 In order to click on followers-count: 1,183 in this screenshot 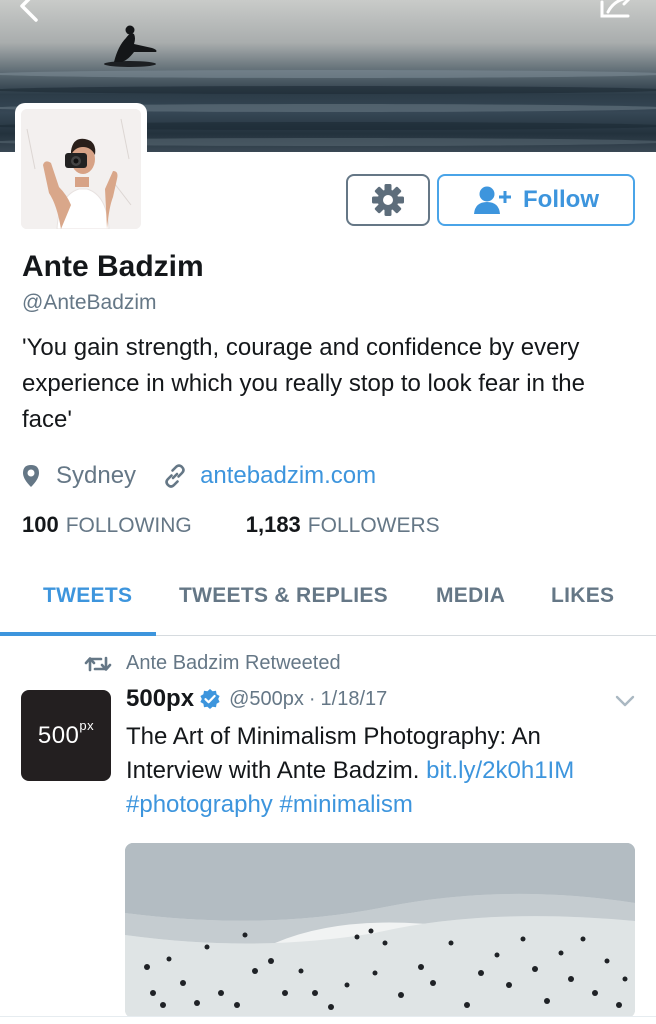, I will do `click(273, 524)`.